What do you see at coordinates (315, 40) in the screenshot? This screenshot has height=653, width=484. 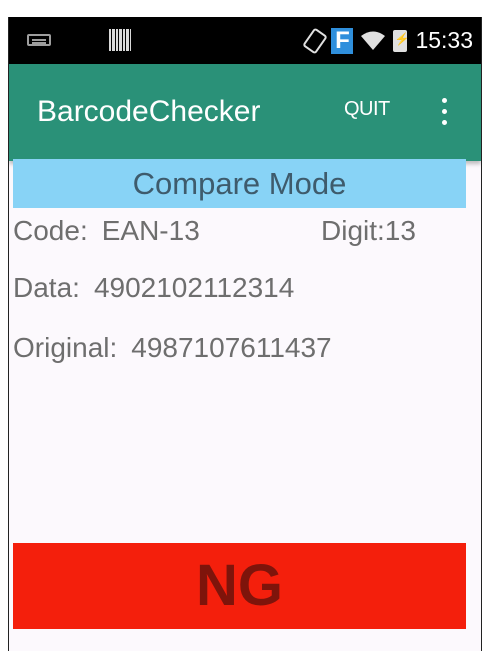 I see `screen-rotation-icon` at bounding box center [315, 40].